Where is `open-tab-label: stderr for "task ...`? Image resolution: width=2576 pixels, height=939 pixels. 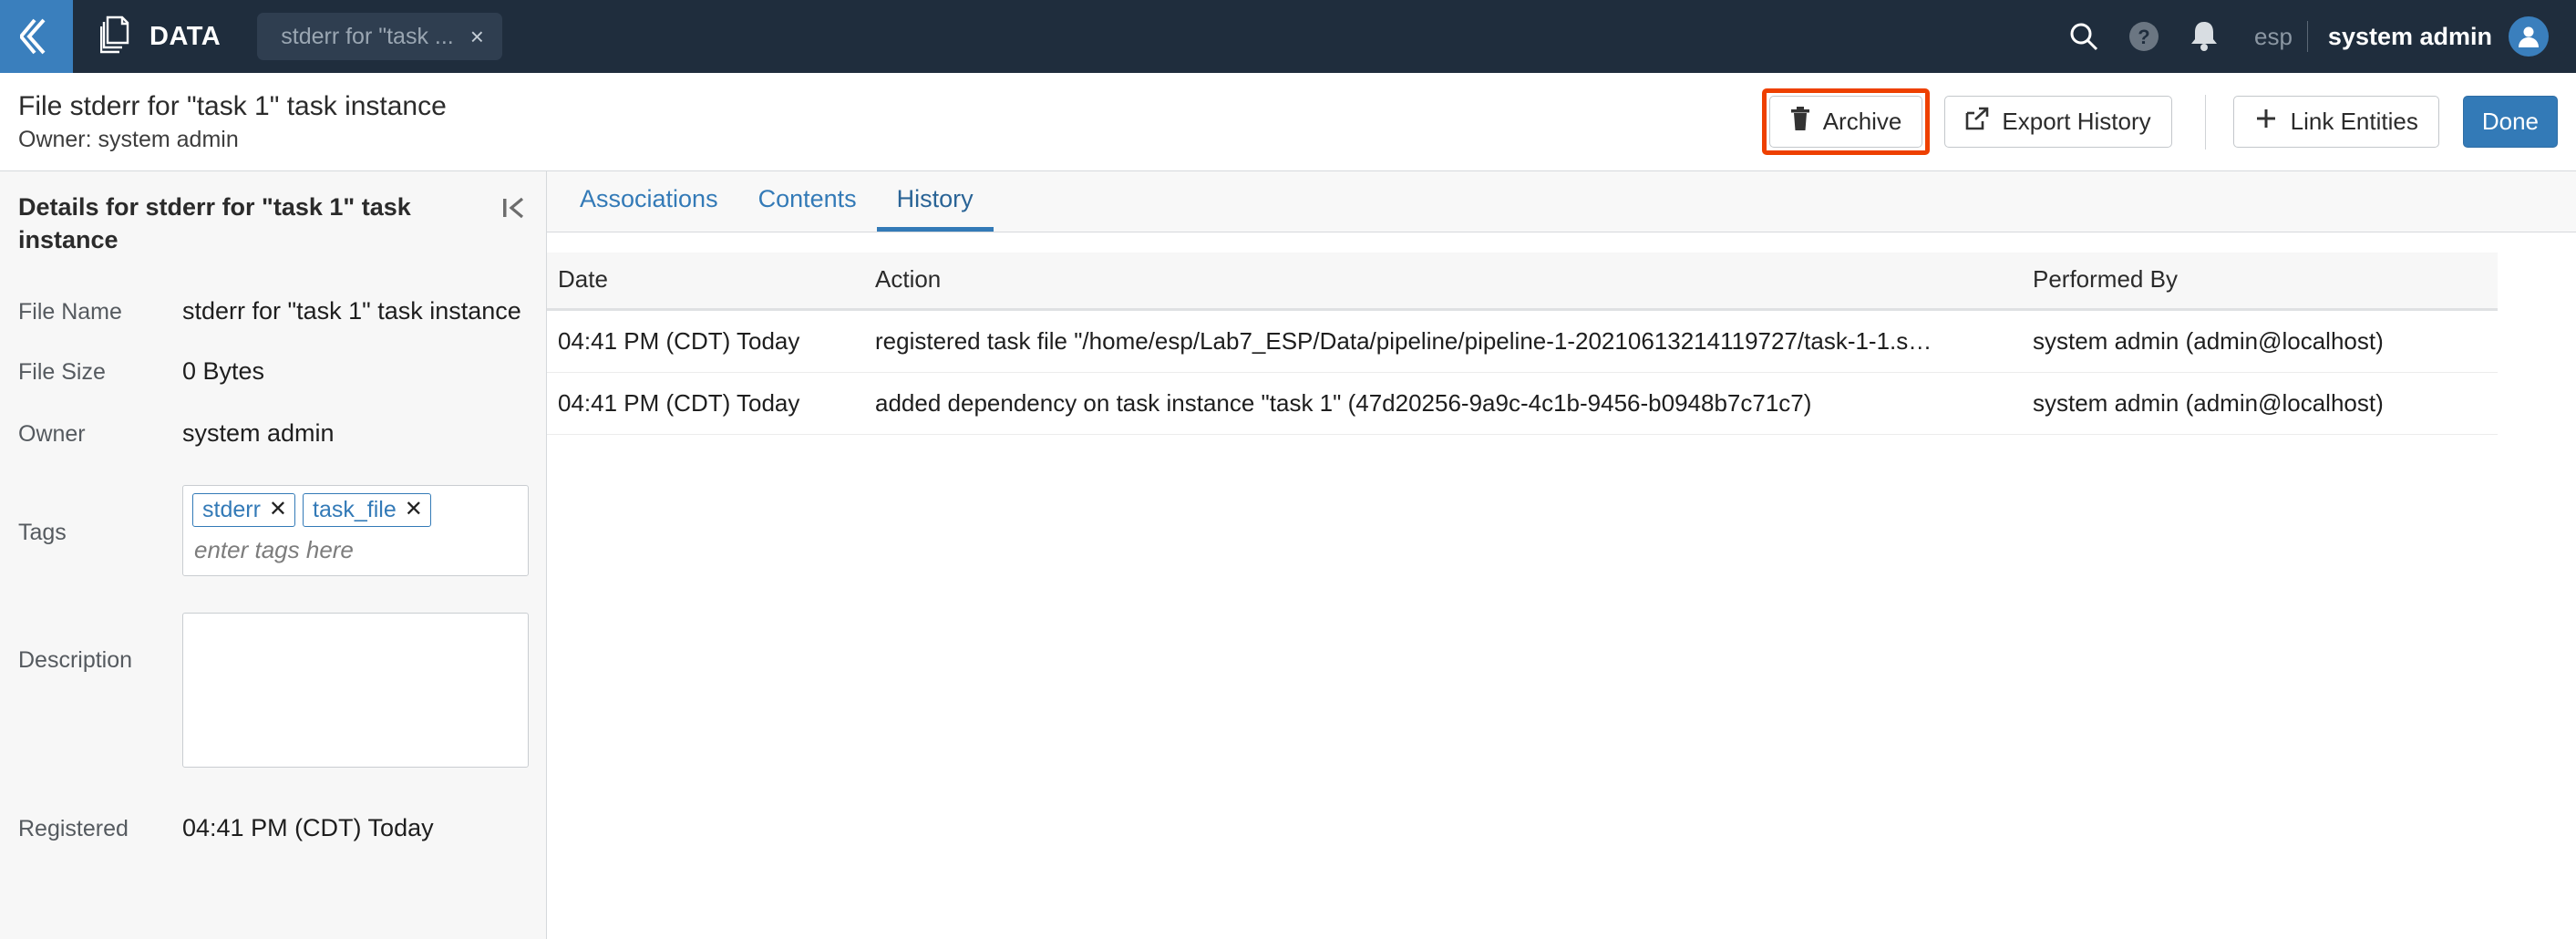 open-tab-label: stderr for "task ... is located at coordinates (367, 36).